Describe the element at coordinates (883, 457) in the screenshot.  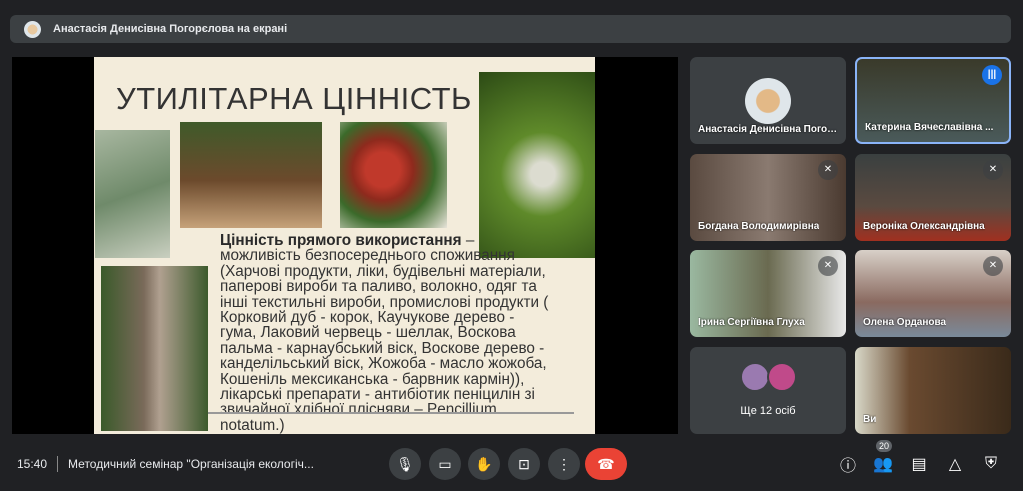
I see `people-button: 👥 20` at that location.